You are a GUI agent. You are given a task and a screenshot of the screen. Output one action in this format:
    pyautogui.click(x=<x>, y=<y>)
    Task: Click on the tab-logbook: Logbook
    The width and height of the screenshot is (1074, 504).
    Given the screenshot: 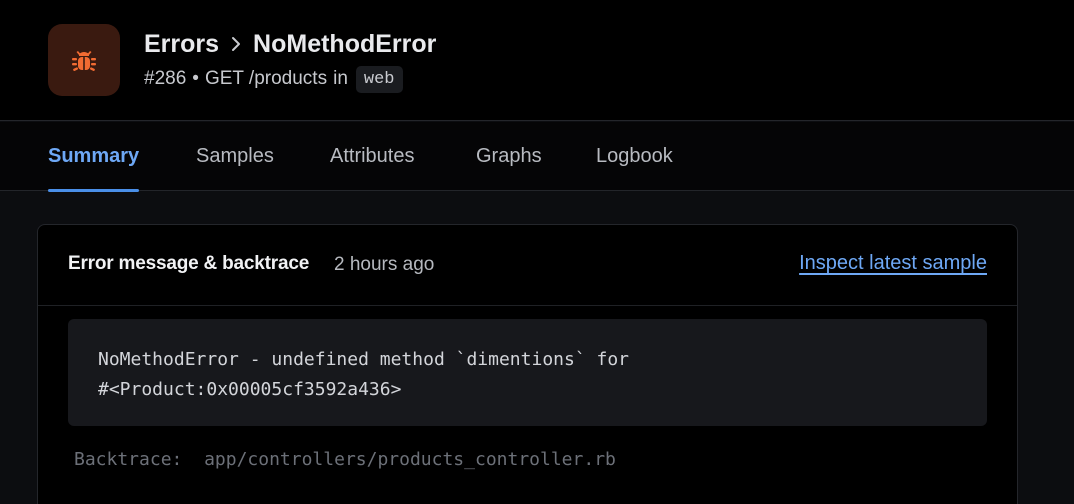 What is the action you would take?
    pyautogui.click(x=634, y=156)
    